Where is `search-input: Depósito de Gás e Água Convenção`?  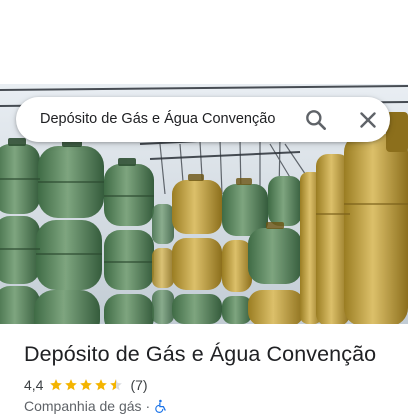
search-input: Depósito de Gás e Água Convenção is located at coordinates (157, 119).